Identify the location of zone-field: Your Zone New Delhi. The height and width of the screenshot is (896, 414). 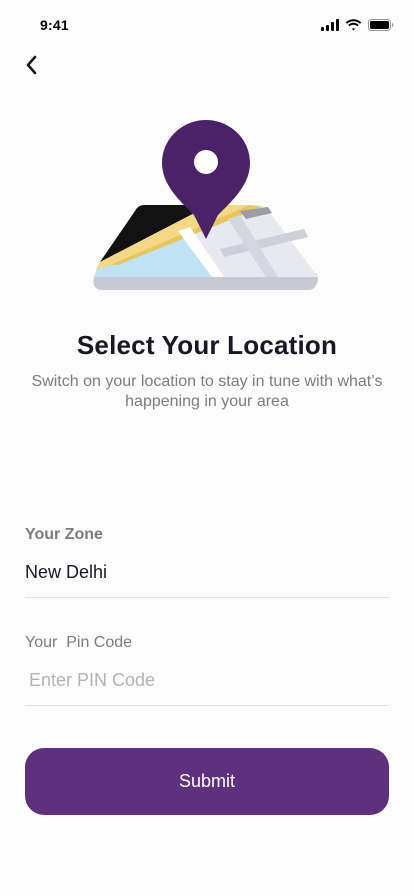
(207, 562).